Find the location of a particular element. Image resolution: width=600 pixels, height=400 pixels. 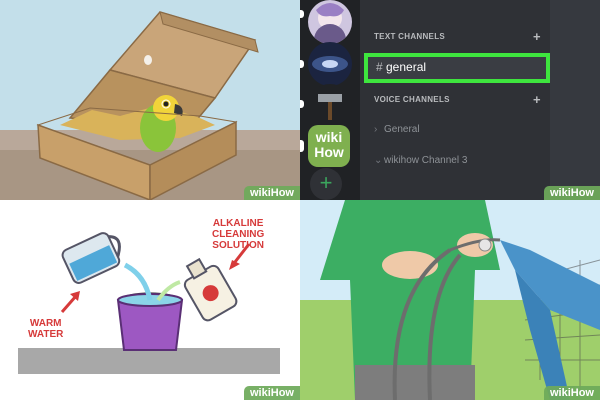

label-line: WATER is located at coordinates (46, 334).